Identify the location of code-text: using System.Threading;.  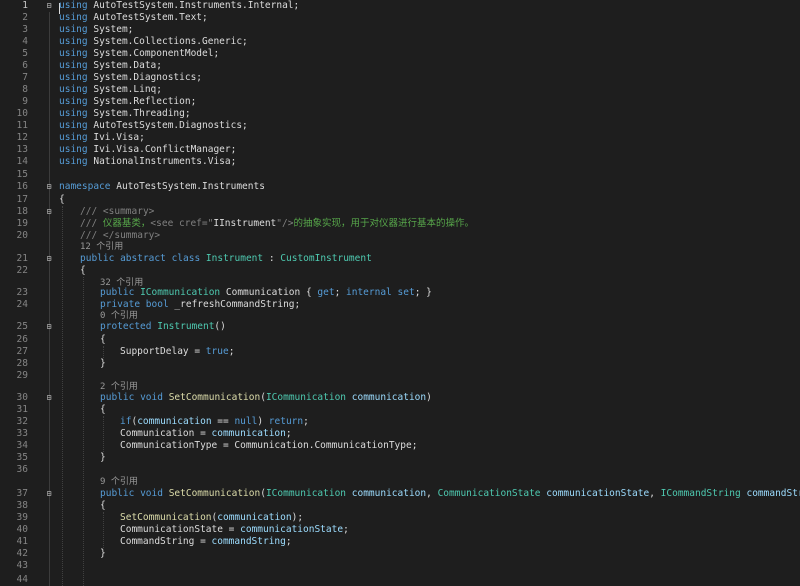
(125, 114).